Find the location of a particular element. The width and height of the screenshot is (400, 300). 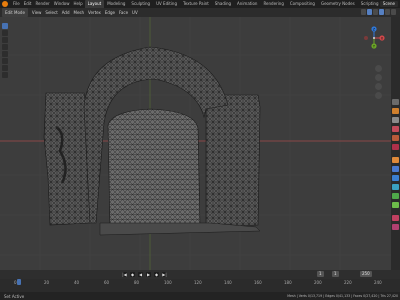

menu-window: Window is located at coordinates (62, 4).